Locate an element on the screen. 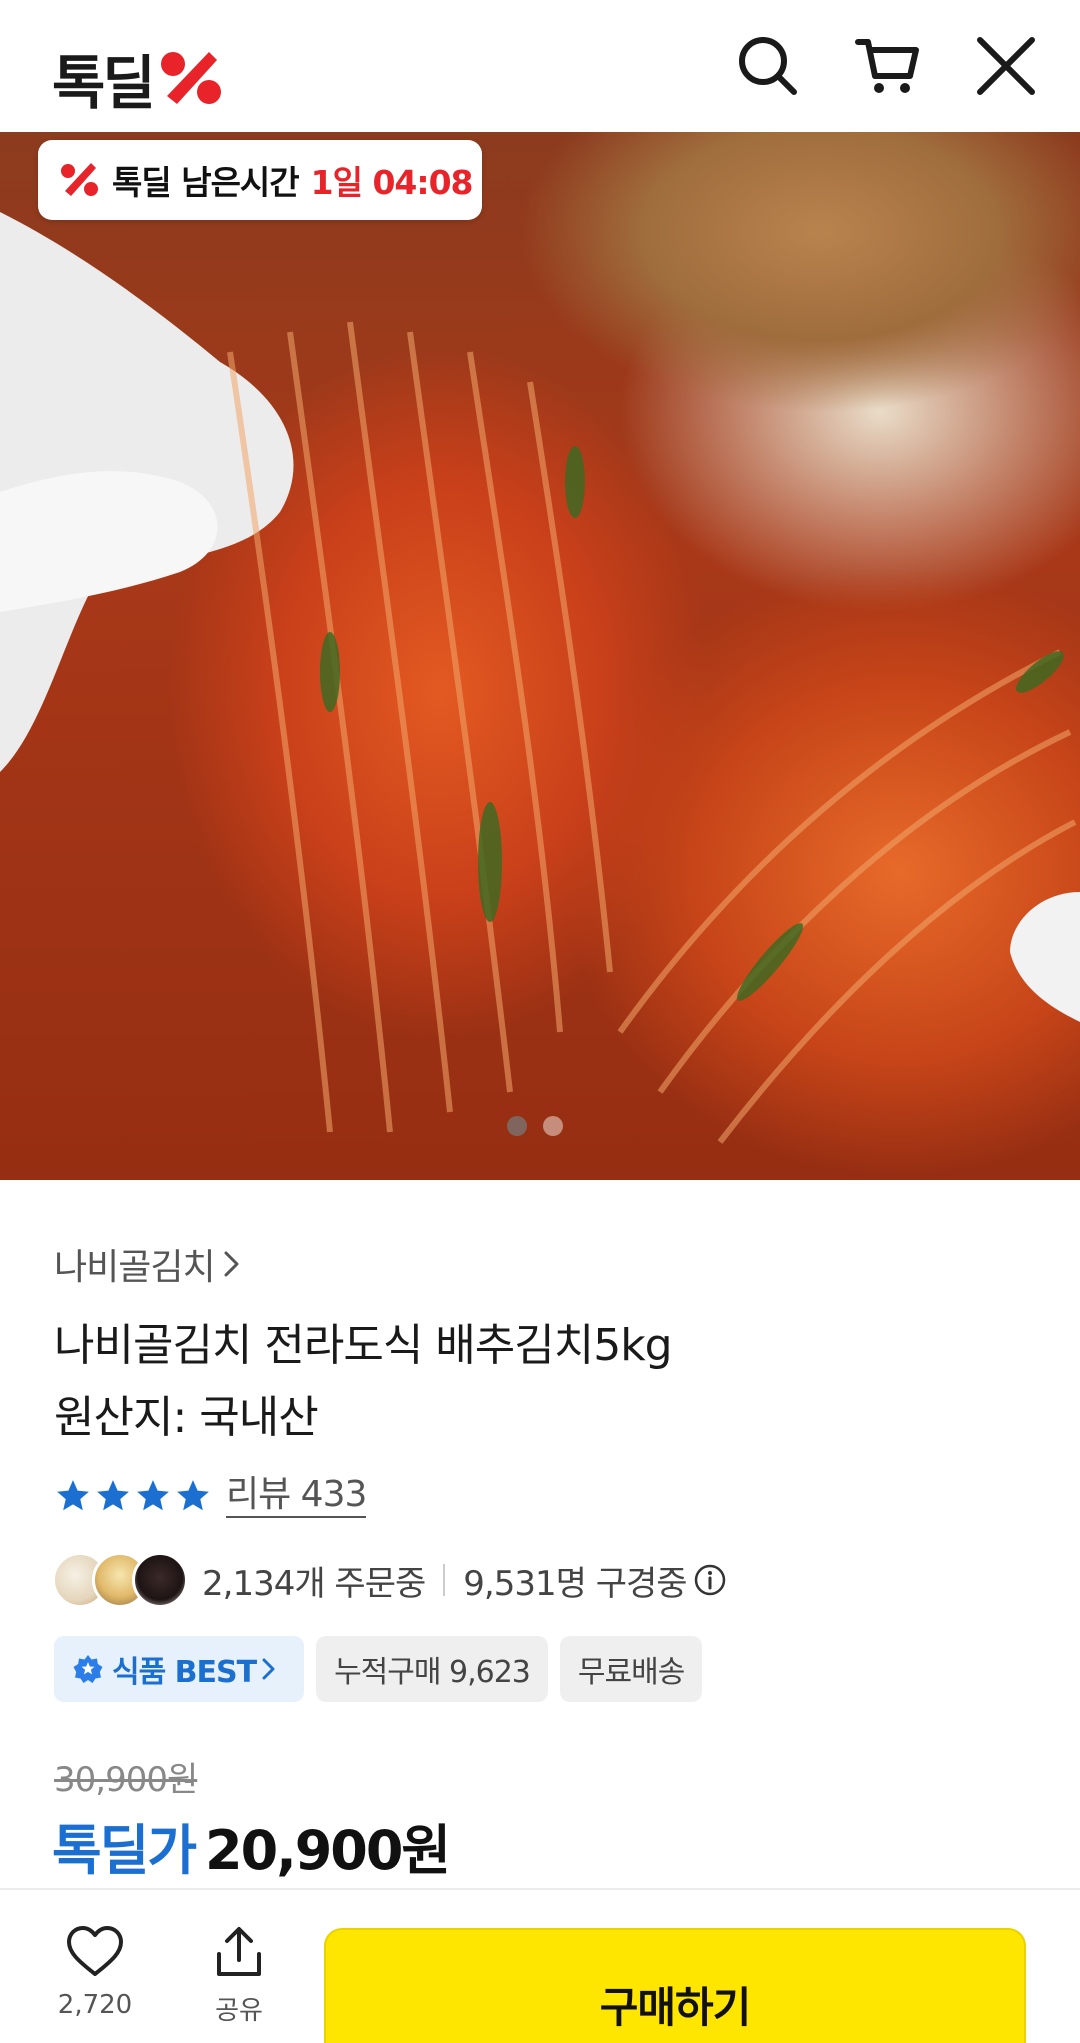 This screenshot has width=1080, height=2043. heart-icon is located at coordinates (95, 1951).